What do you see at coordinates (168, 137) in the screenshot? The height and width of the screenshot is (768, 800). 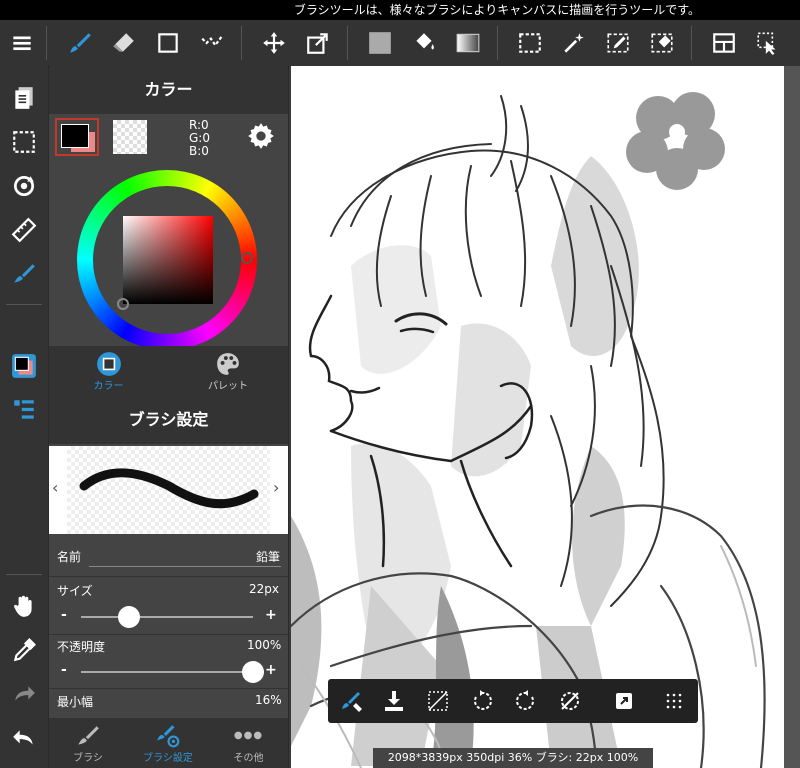 I see `color-swatch-row: R:0 G:0 B:0` at bounding box center [168, 137].